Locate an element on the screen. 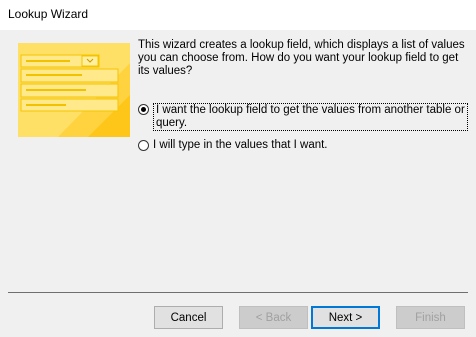 This screenshot has height=337, width=476. lookup-illustration-icon is located at coordinates (74, 90).